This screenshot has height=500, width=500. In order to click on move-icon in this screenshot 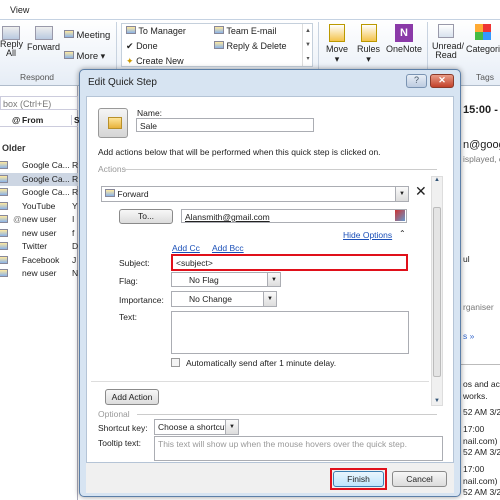, I will do `click(337, 33)`.